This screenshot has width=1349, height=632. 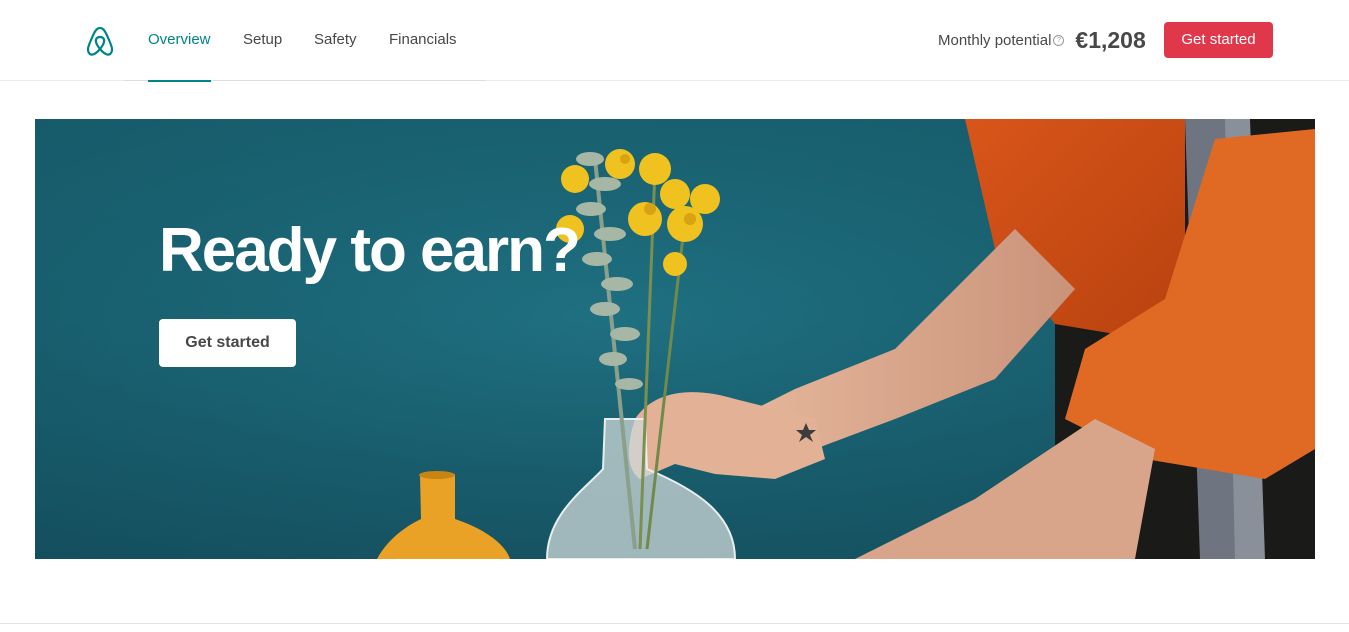 I want to click on tab-financials: Financials, so click(x=423, y=40).